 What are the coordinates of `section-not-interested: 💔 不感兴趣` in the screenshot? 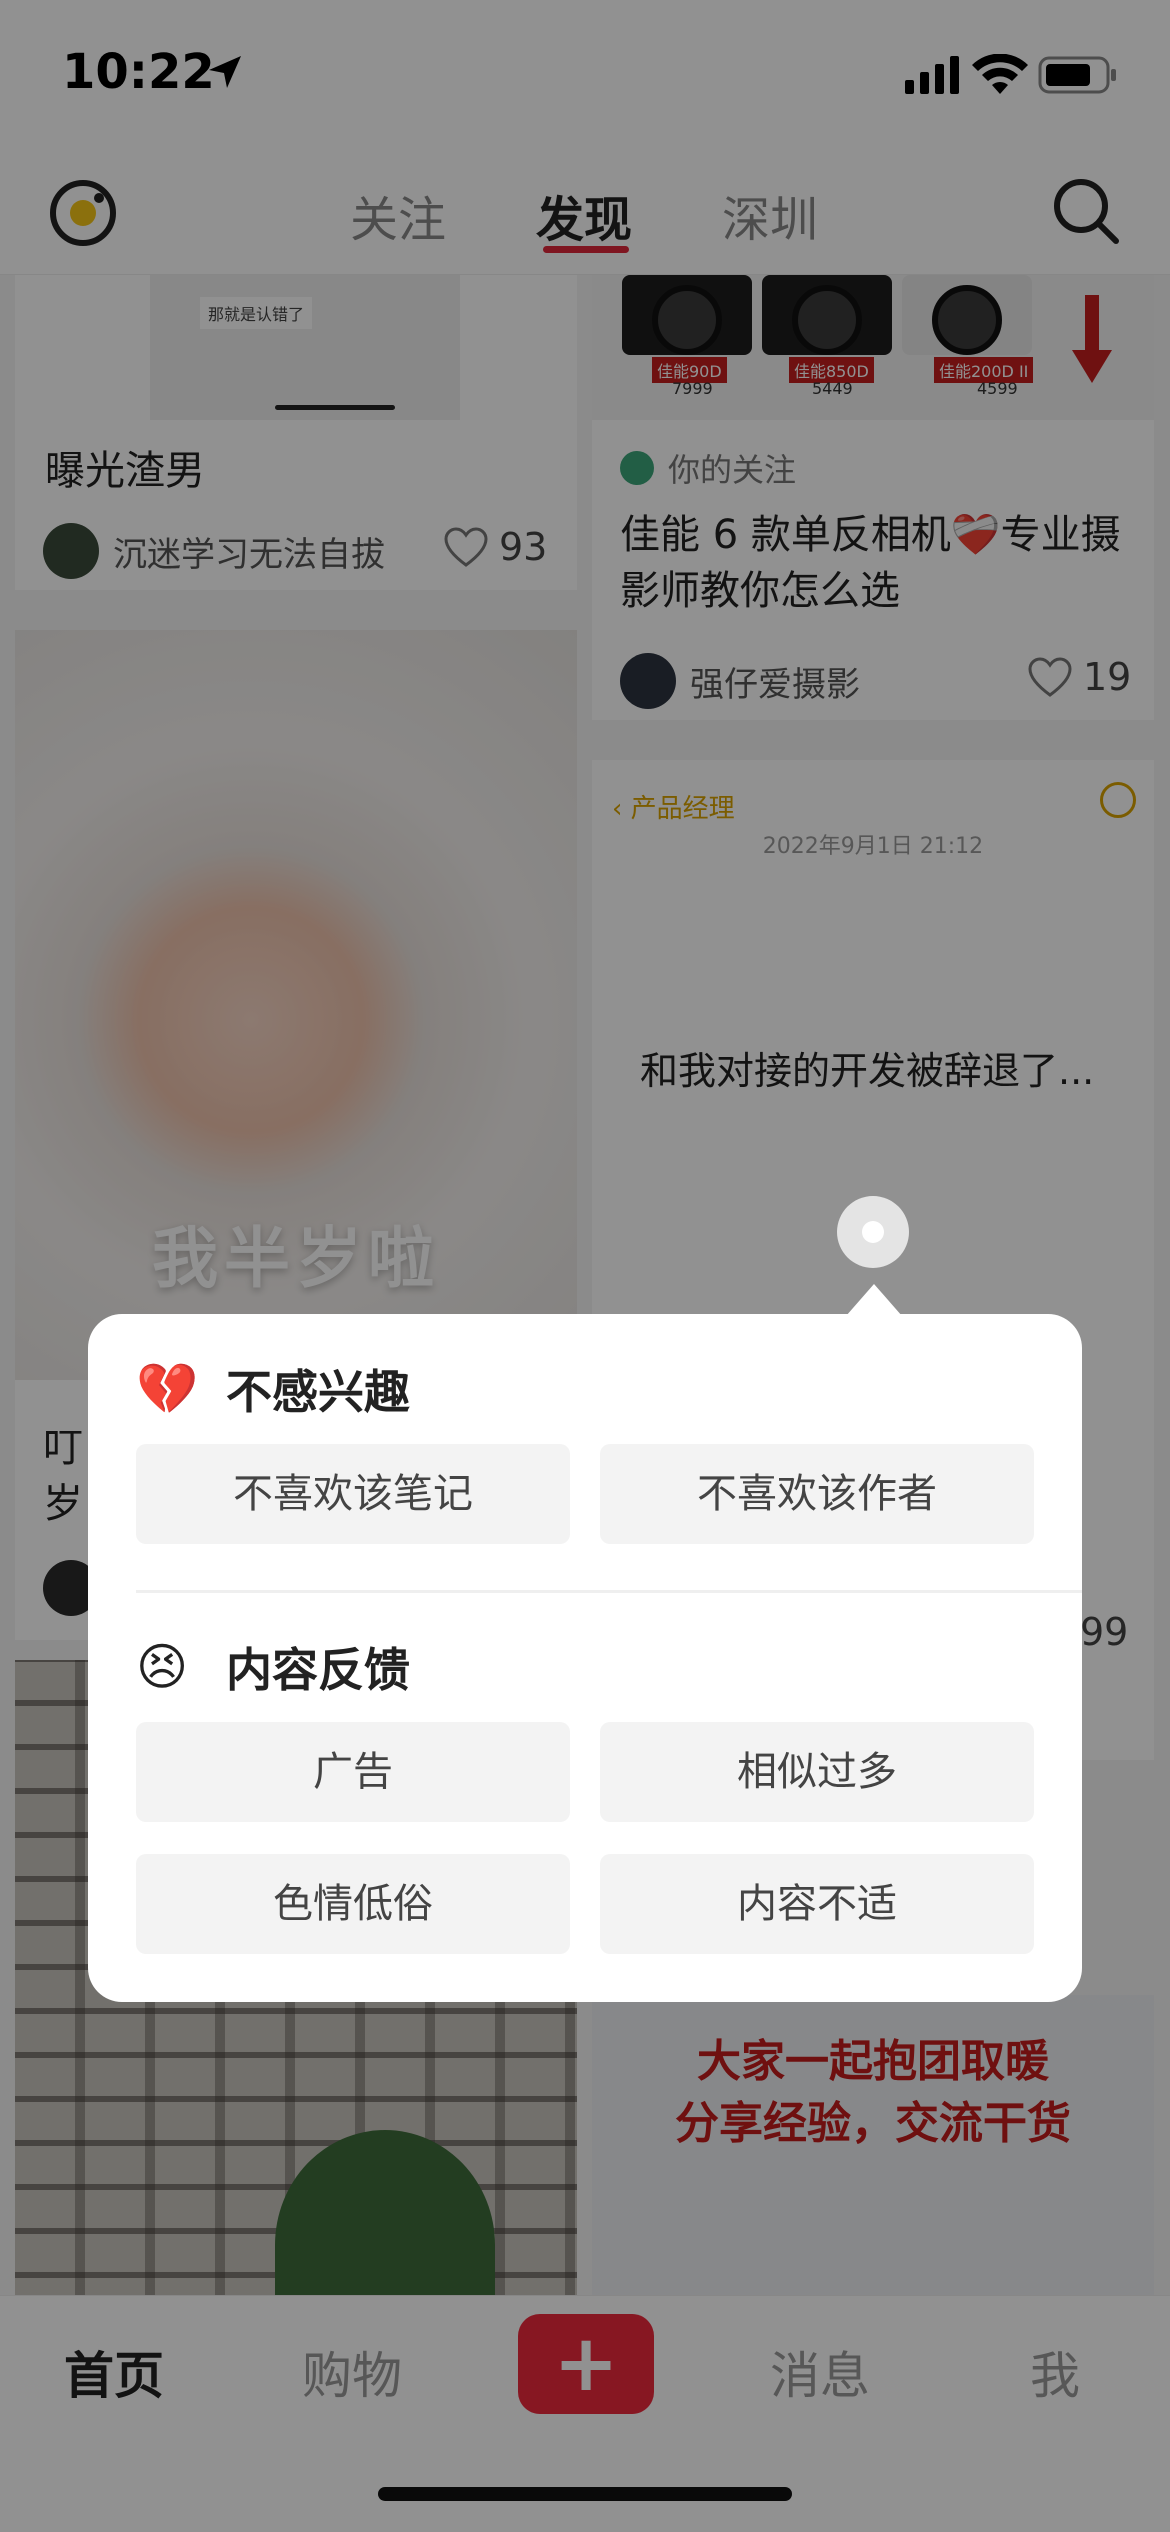 It's located at (273, 1389).